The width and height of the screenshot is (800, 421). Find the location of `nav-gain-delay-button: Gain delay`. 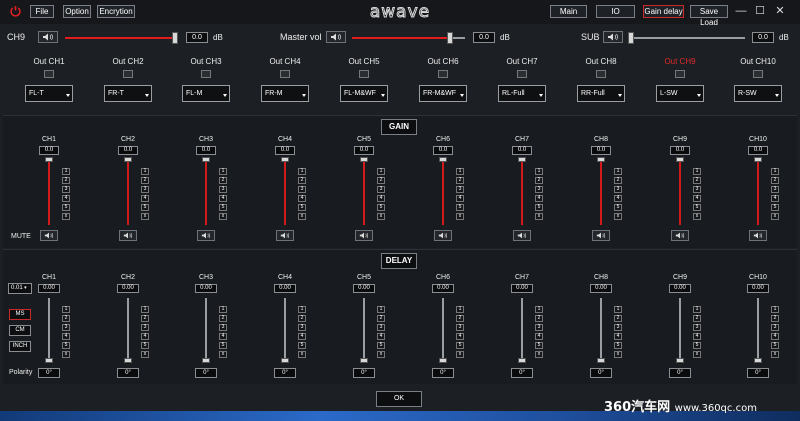

nav-gain-delay-button: Gain delay is located at coordinates (663, 11).